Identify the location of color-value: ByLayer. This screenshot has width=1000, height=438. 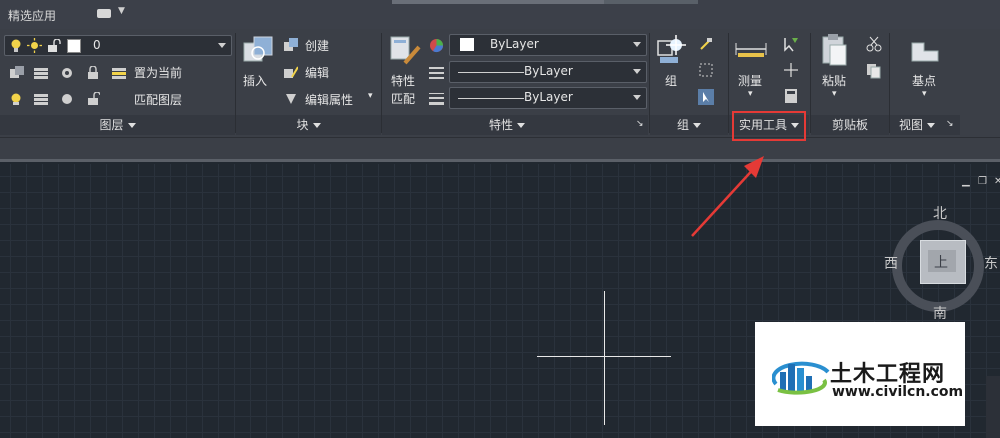
(514, 44).